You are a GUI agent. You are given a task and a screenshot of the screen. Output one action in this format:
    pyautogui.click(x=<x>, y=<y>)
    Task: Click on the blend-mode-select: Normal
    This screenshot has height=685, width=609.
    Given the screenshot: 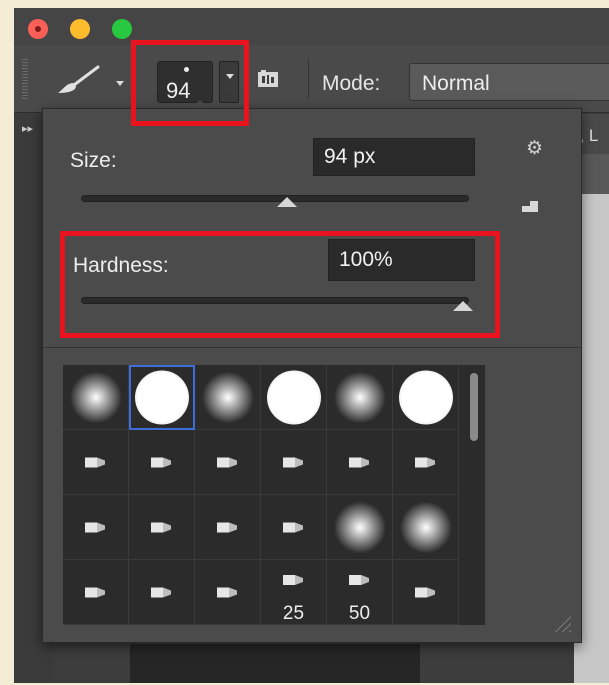 What is the action you would take?
    pyautogui.click(x=509, y=82)
    